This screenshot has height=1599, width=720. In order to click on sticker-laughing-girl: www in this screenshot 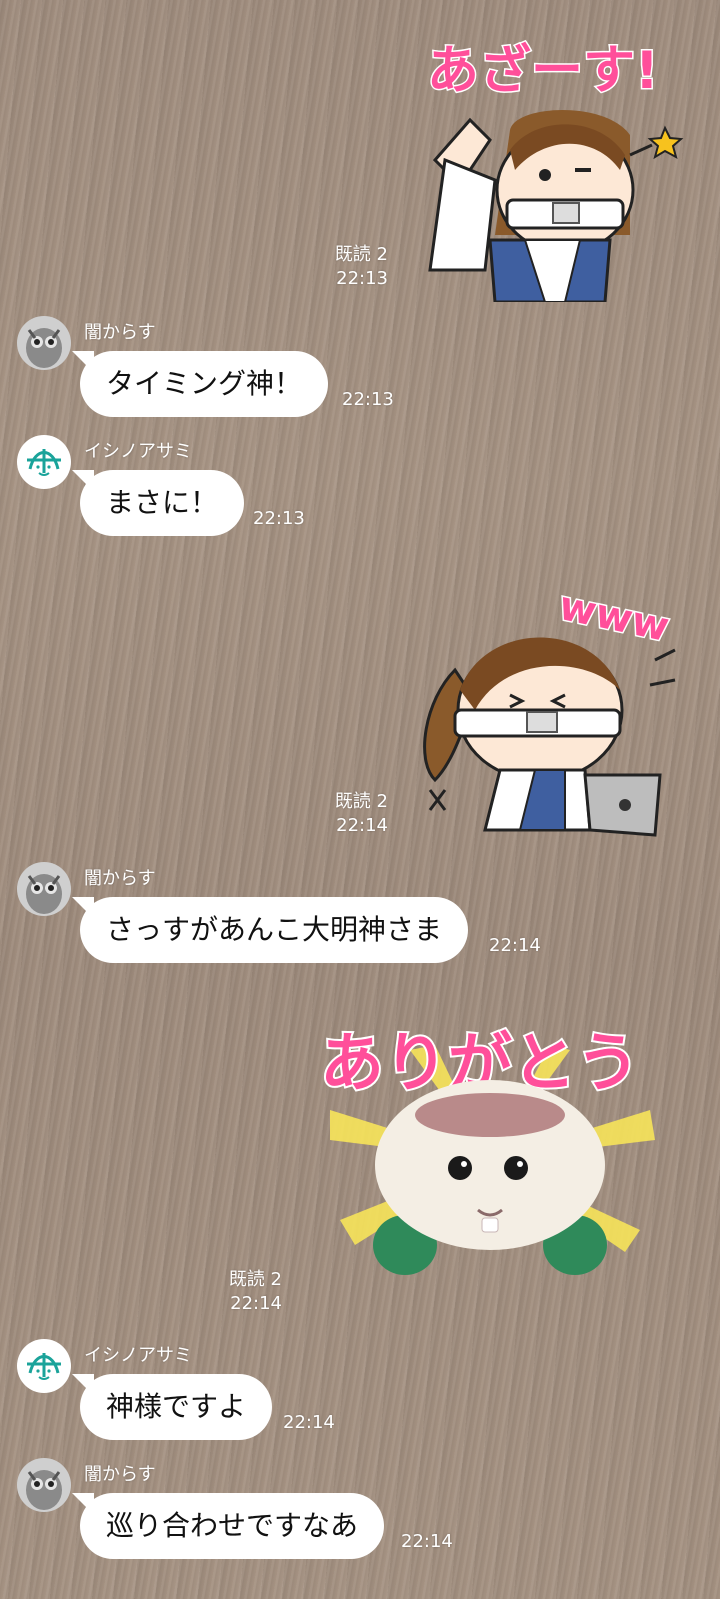, I will do `click(557, 702)`.